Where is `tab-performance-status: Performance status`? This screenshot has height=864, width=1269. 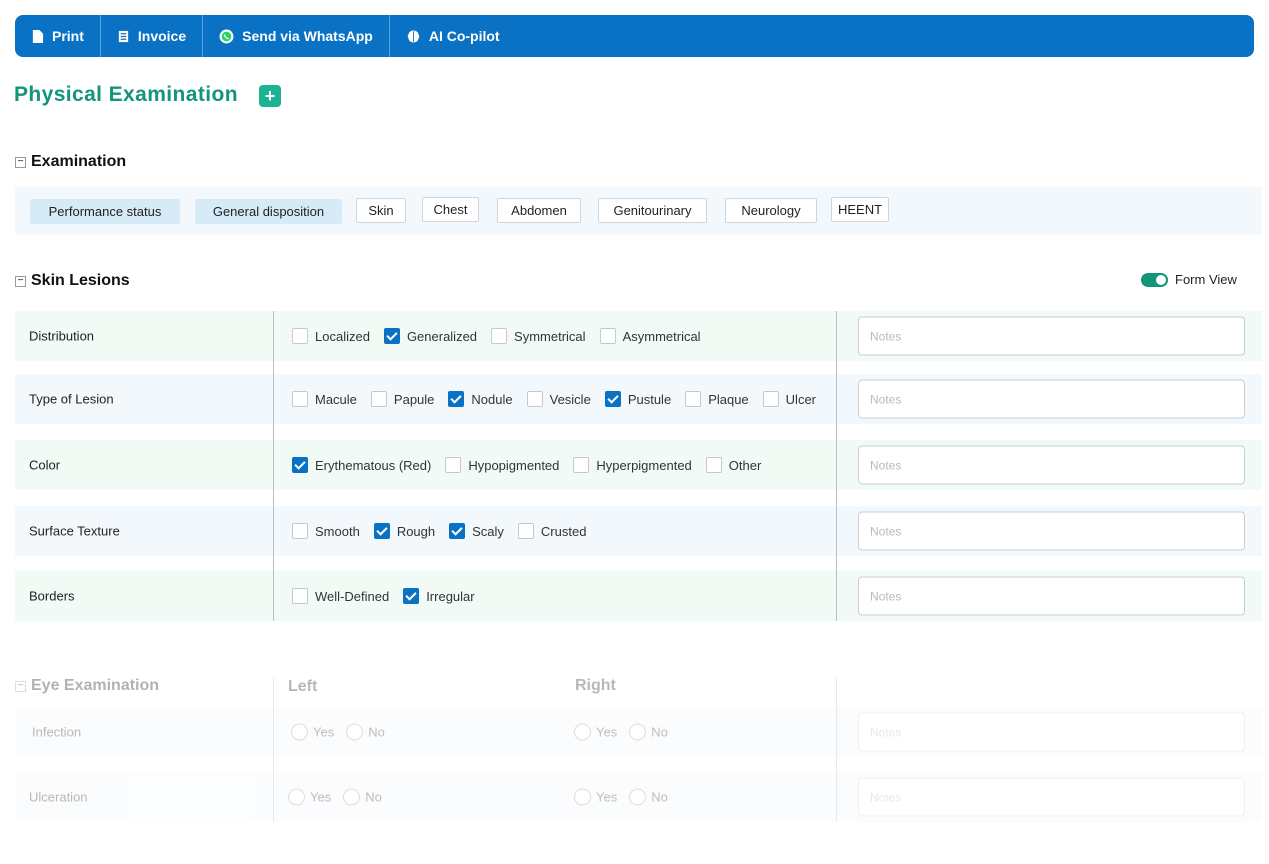 tab-performance-status: Performance status is located at coordinates (105, 211).